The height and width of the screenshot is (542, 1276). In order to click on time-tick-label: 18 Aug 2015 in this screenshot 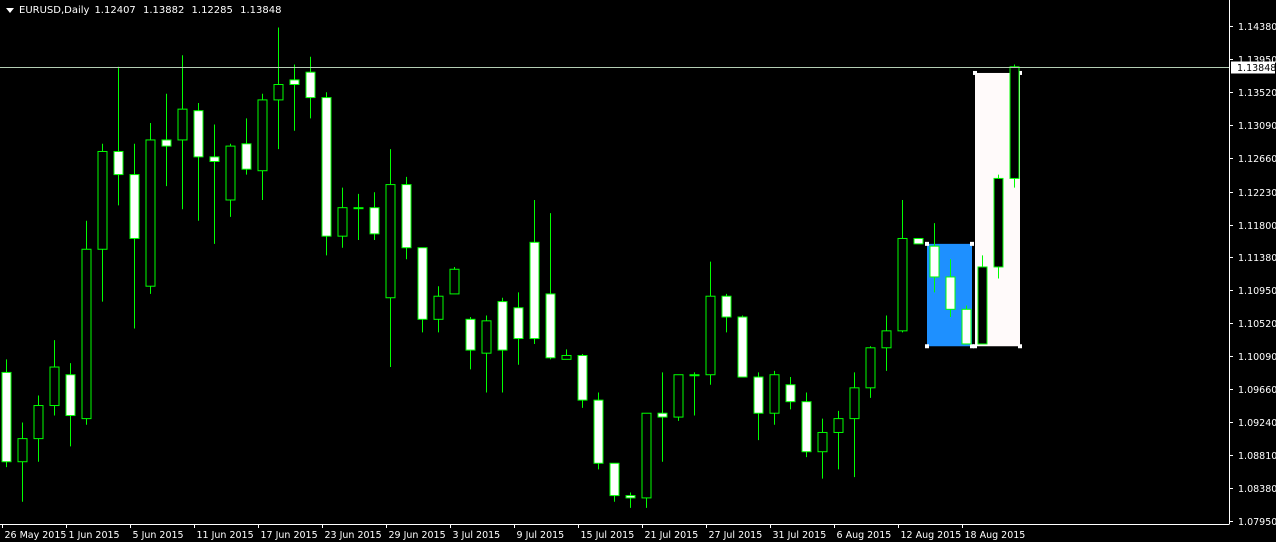, I will do `click(995, 535)`.